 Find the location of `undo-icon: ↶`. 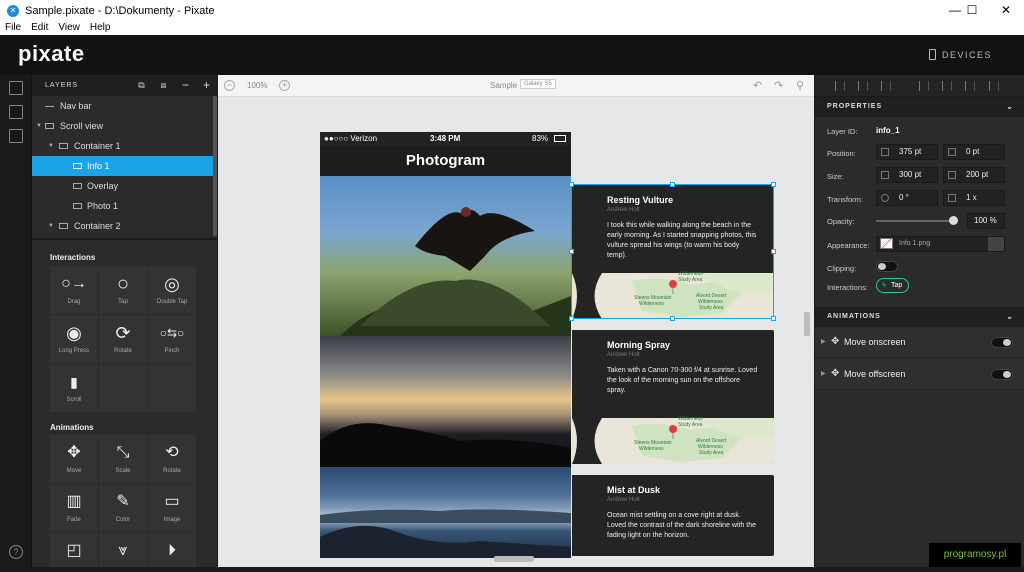

undo-icon: ↶ is located at coordinates (757, 85).